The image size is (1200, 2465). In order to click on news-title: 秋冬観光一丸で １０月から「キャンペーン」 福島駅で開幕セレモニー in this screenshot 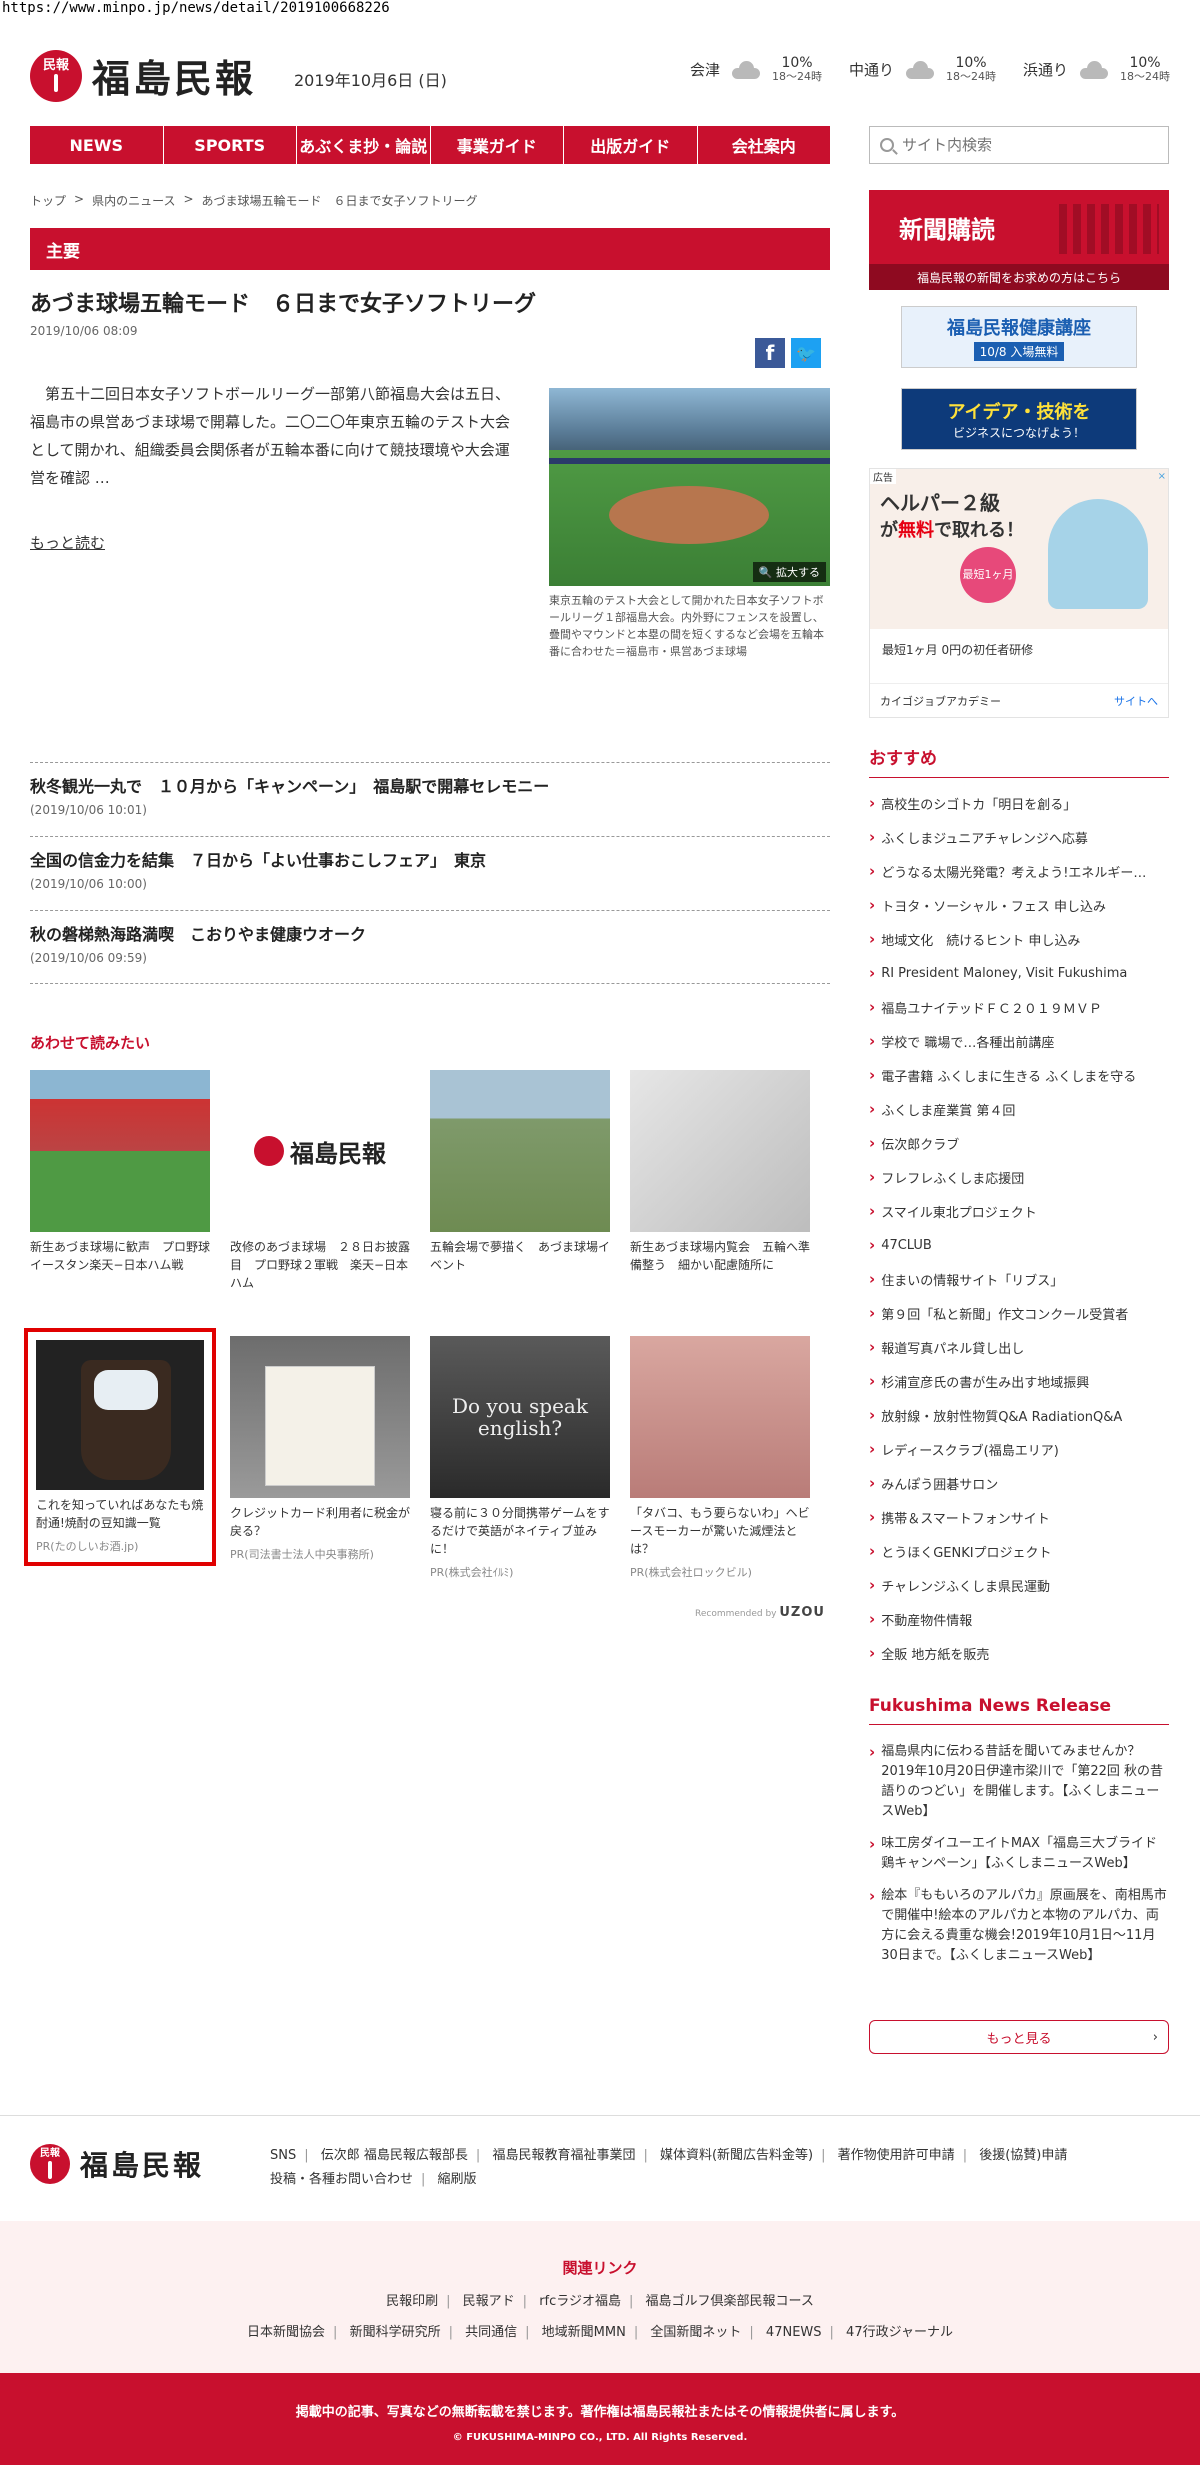, I will do `click(430, 785)`.